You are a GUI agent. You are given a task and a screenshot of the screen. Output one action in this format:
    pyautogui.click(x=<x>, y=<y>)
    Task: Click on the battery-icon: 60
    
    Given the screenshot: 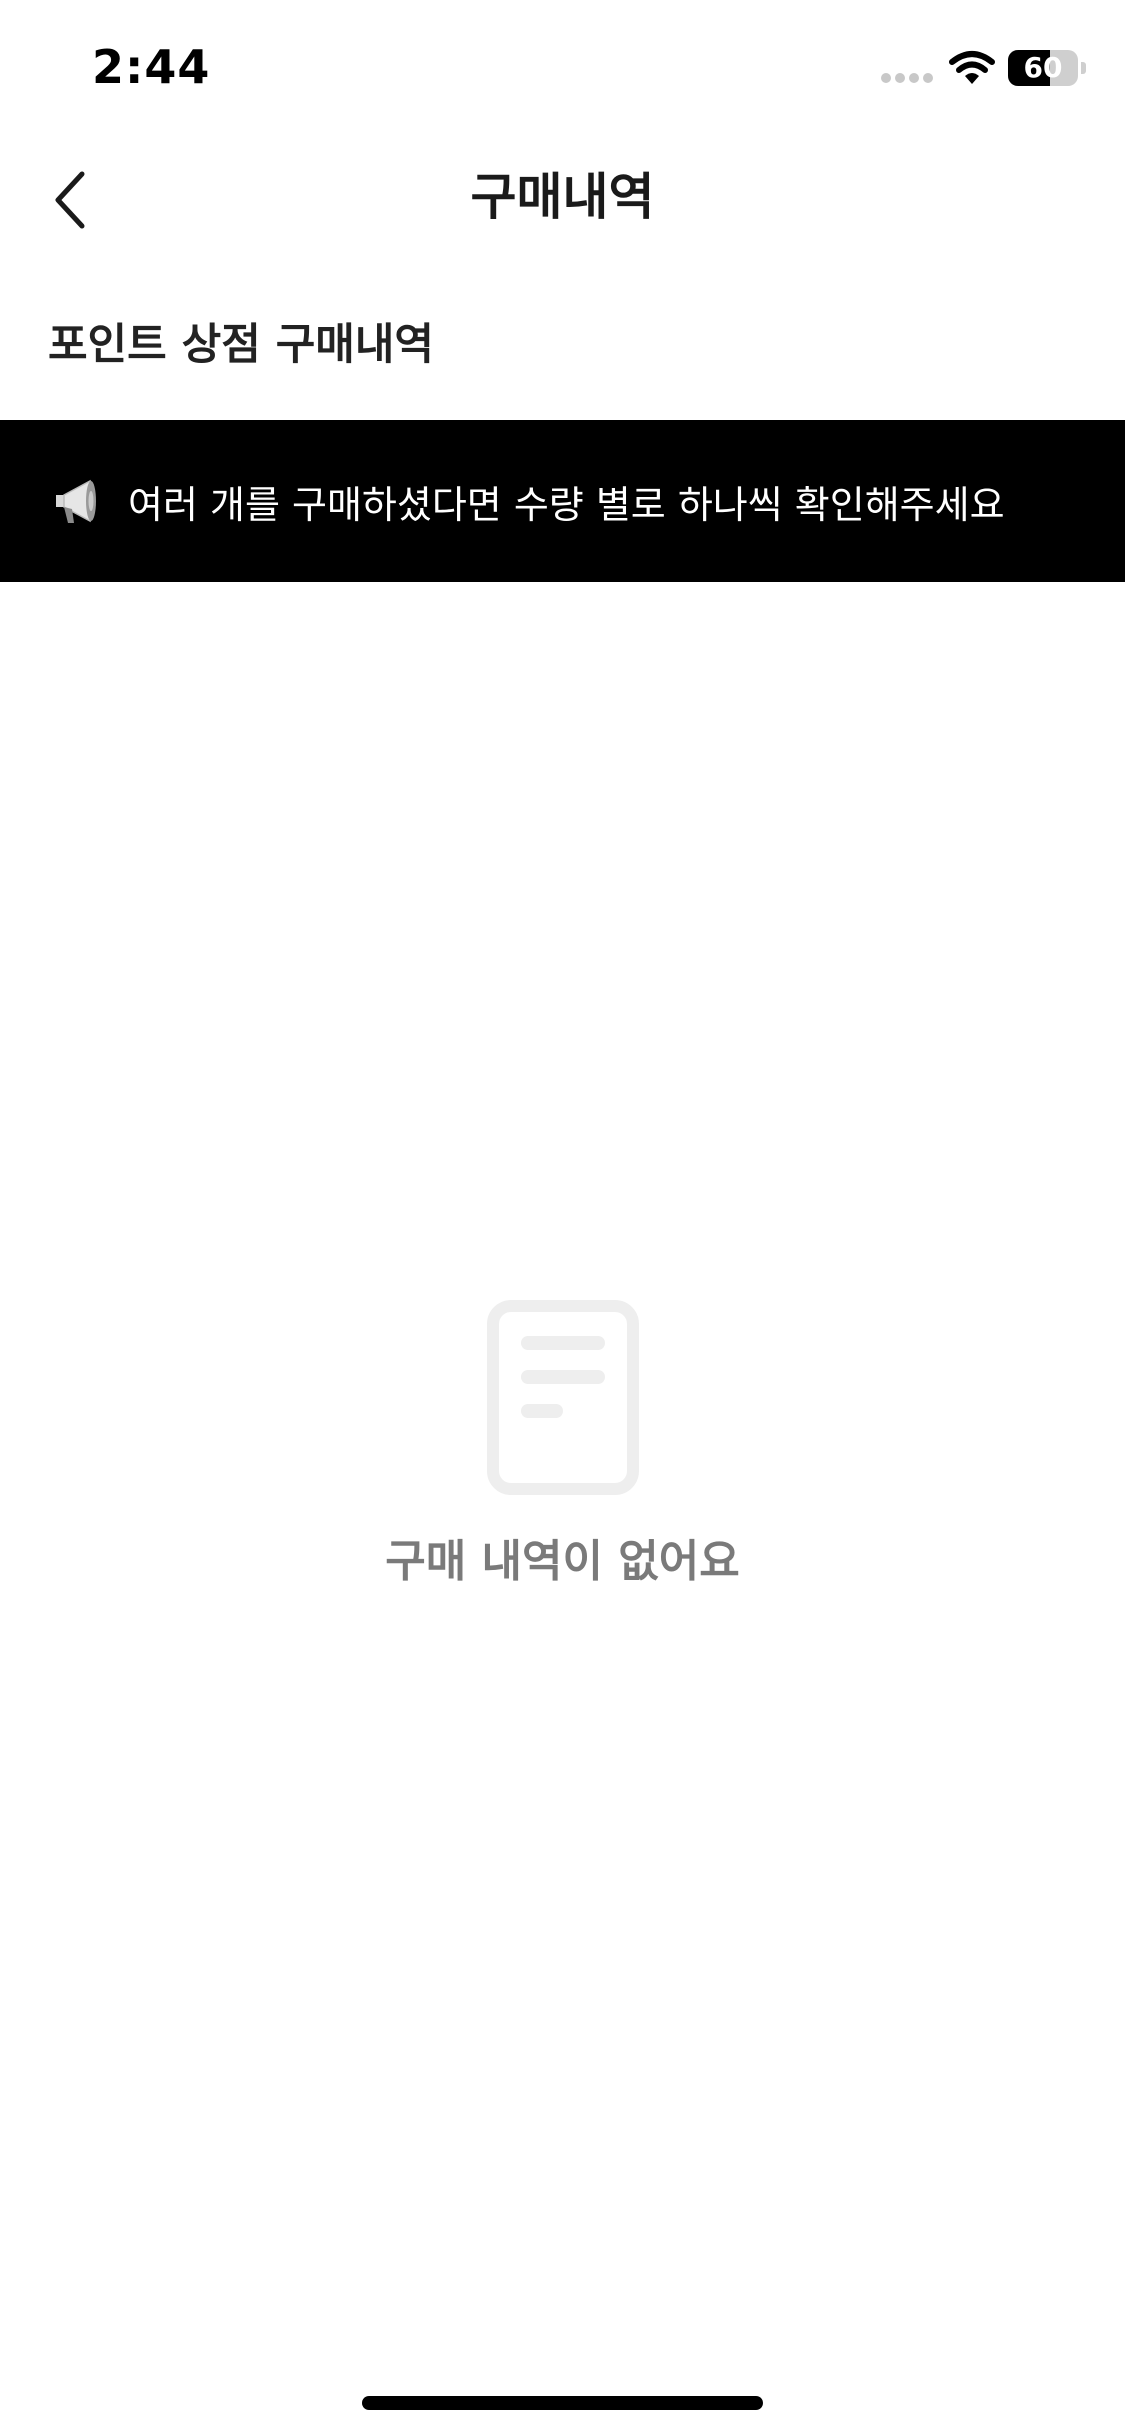 What is the action you would take?
    pyautogui.click(x=1047, y=68)
    